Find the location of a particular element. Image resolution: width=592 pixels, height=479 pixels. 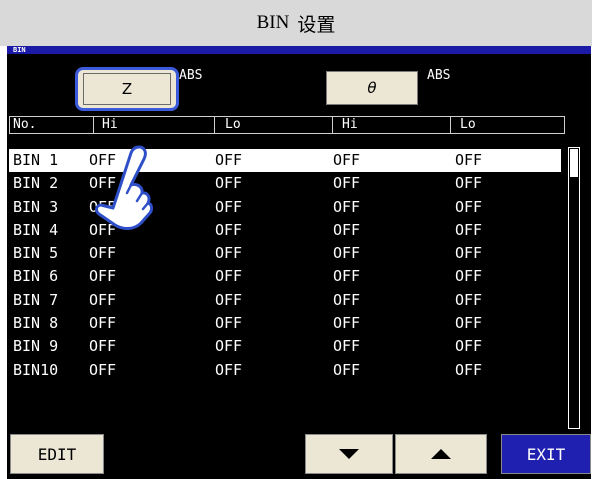

z-button-face: Z is located at coordinates (127, 89).